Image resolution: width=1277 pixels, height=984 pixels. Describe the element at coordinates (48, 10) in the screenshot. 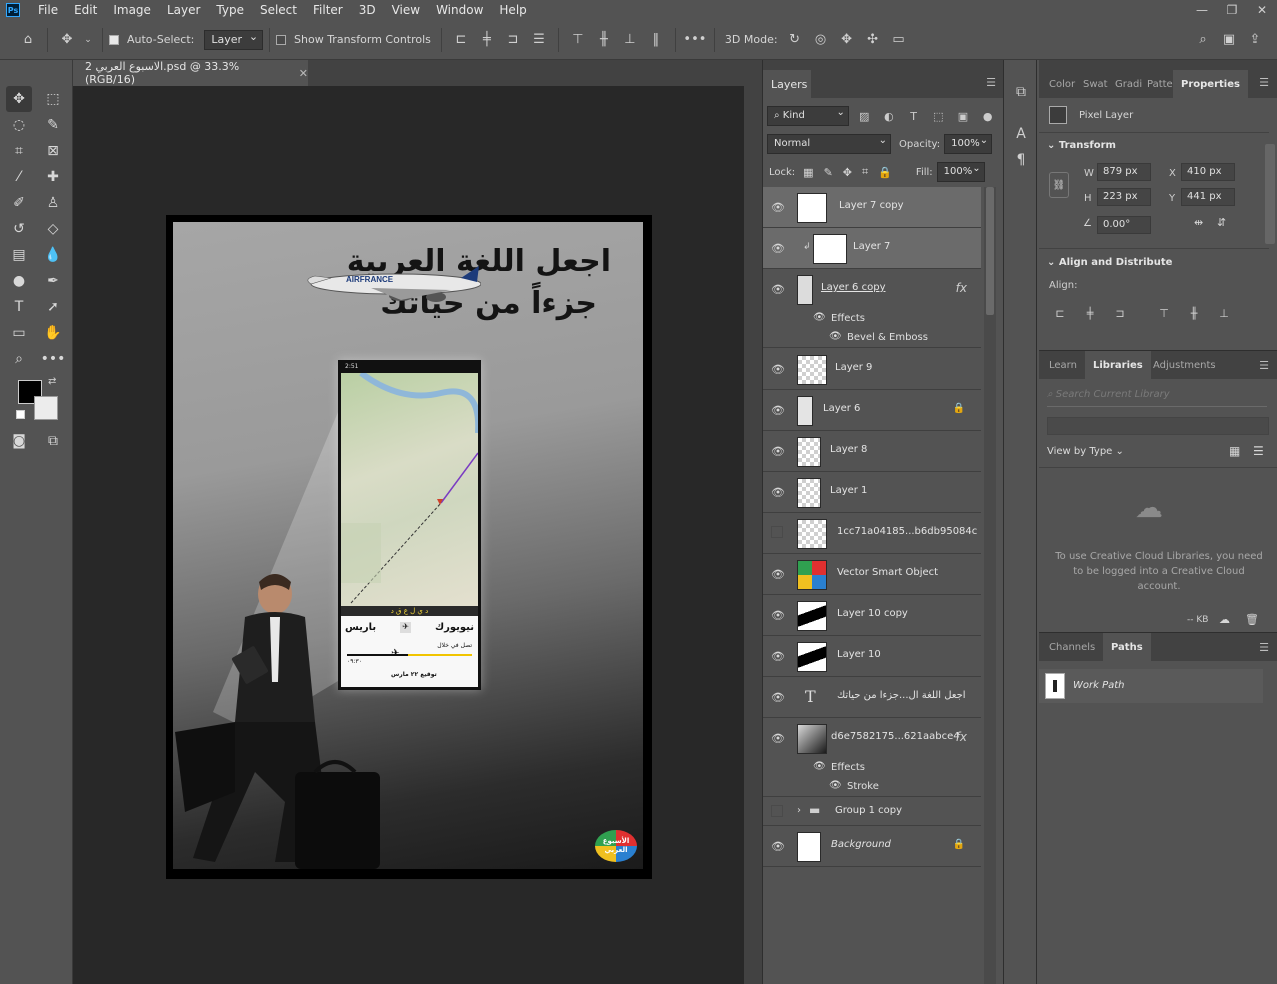

I see `menu-file: File` at that location.